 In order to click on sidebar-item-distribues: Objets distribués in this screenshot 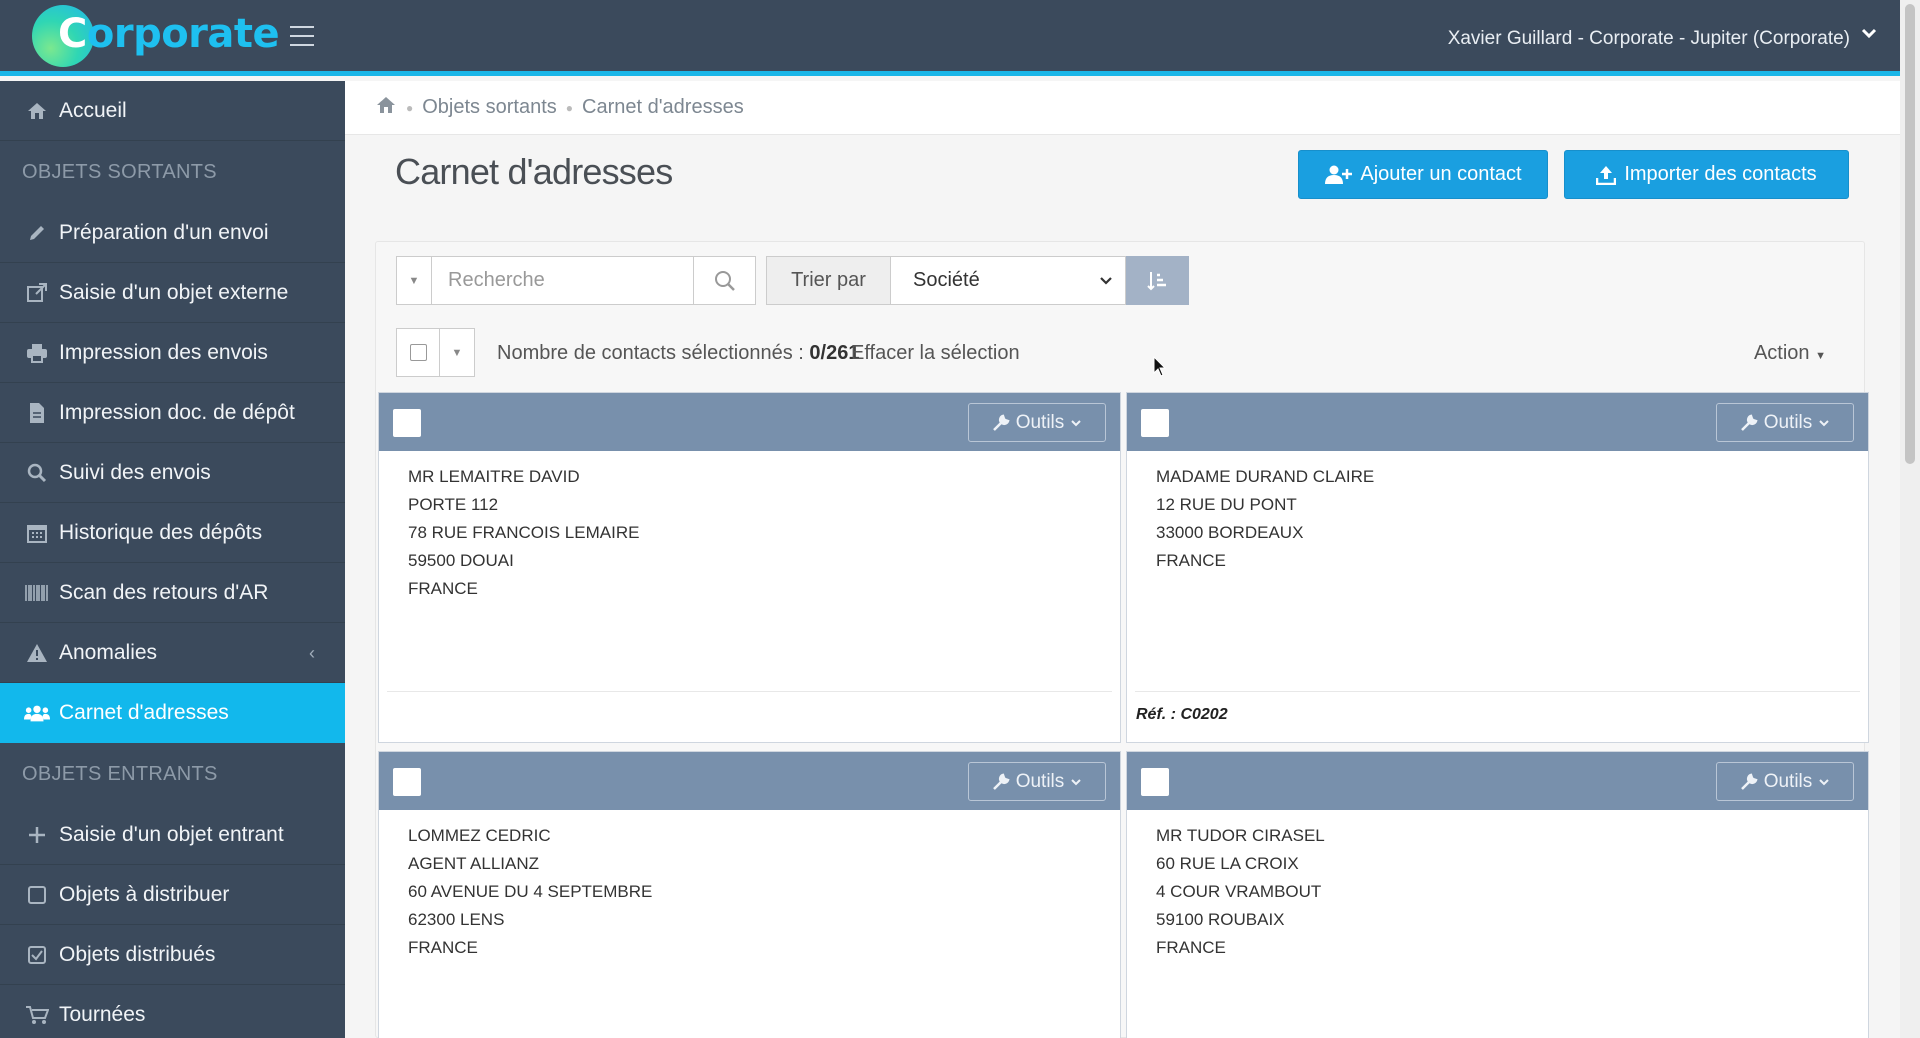, I will do `click(172, 955)`.